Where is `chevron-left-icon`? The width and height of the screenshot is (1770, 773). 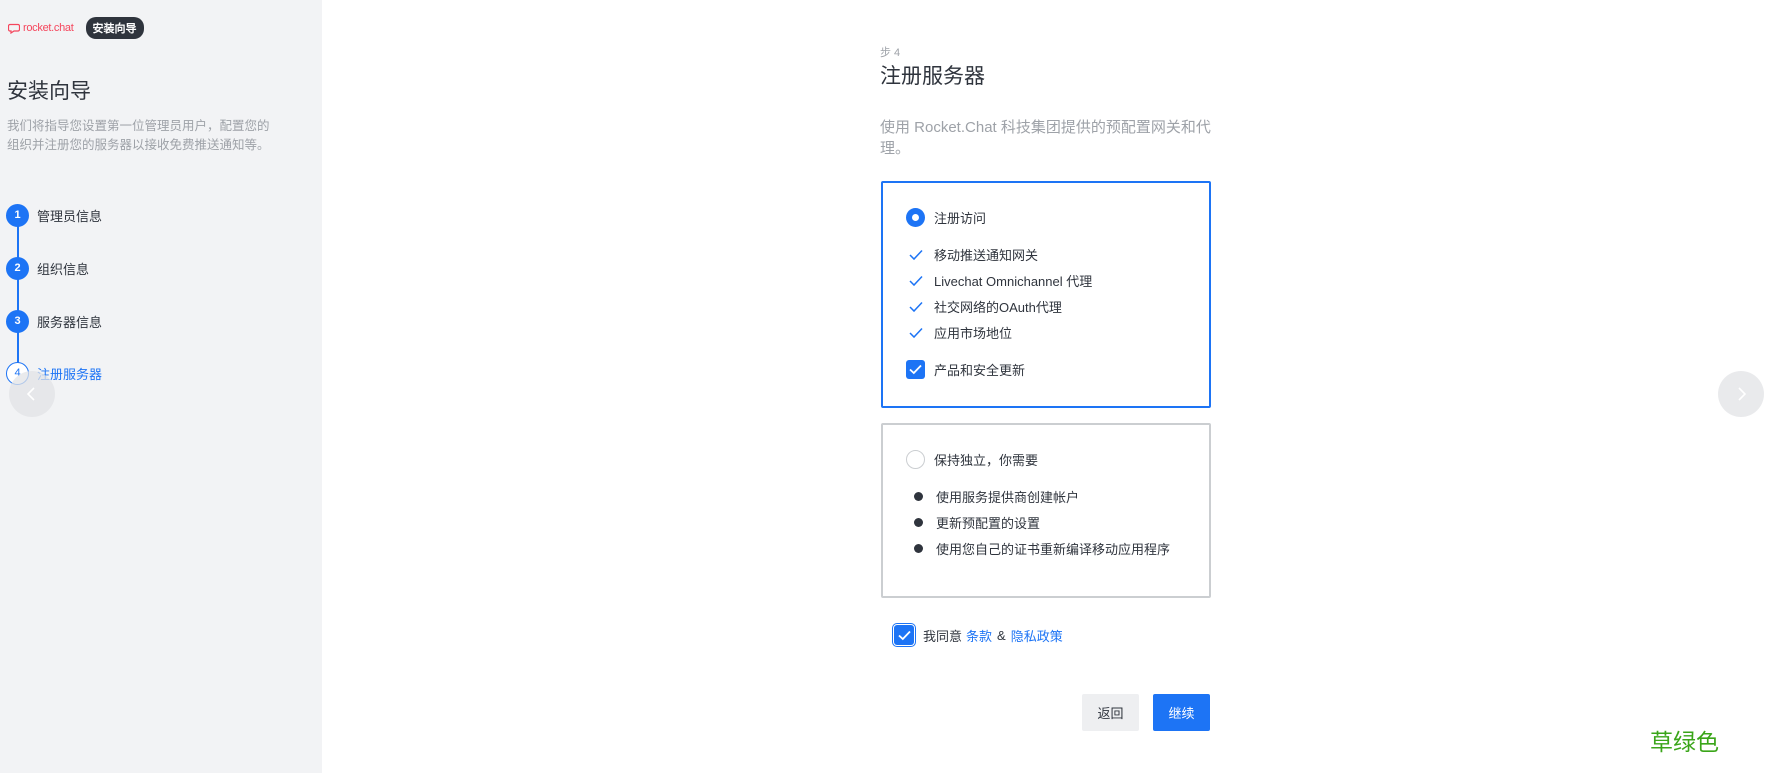
chevron-left-icon is located at coordinates (30, 394).